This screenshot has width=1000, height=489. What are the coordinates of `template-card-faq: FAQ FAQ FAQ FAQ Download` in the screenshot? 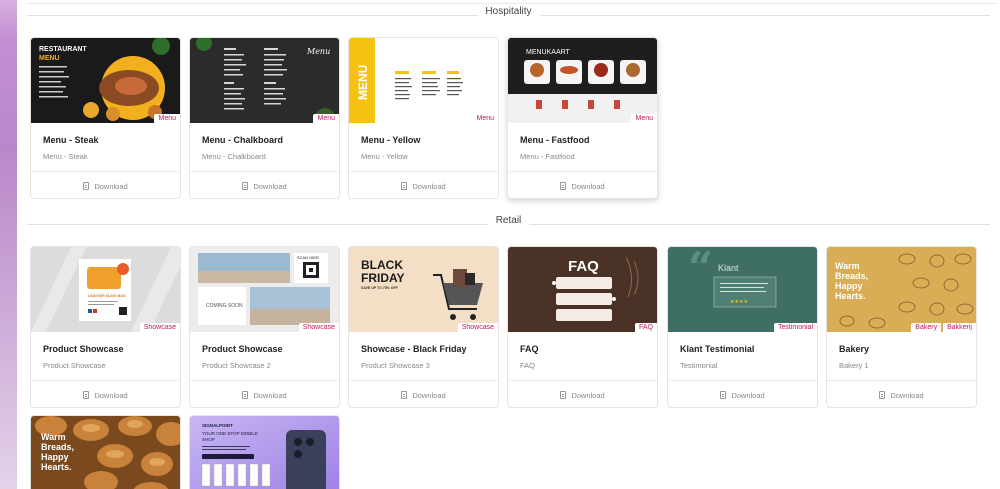 It's located at (582, 327).